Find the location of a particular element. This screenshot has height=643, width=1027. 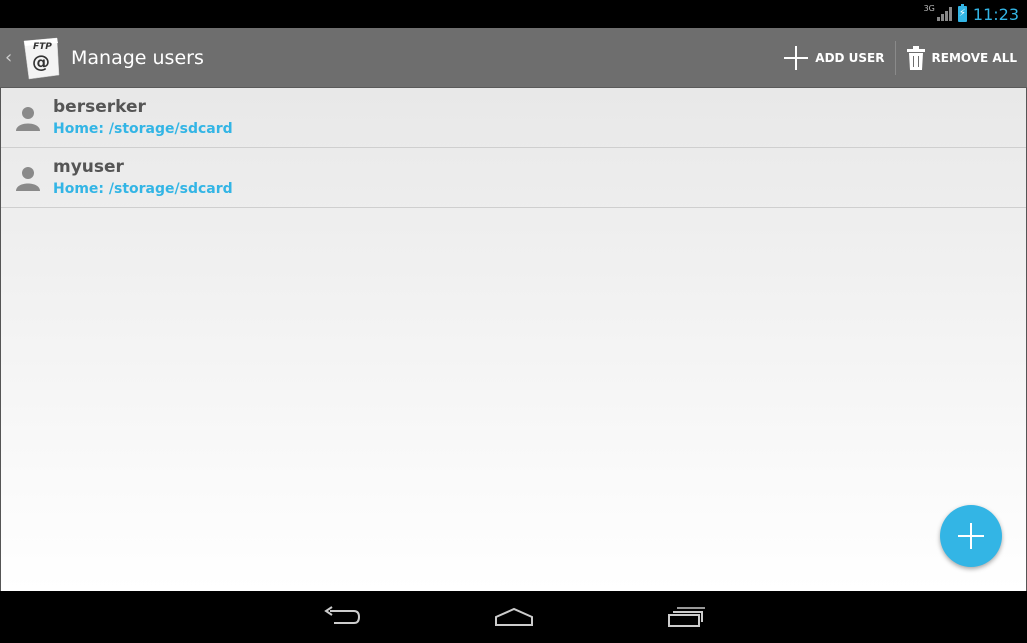

trash-icon is located at coordinates (915, 57).